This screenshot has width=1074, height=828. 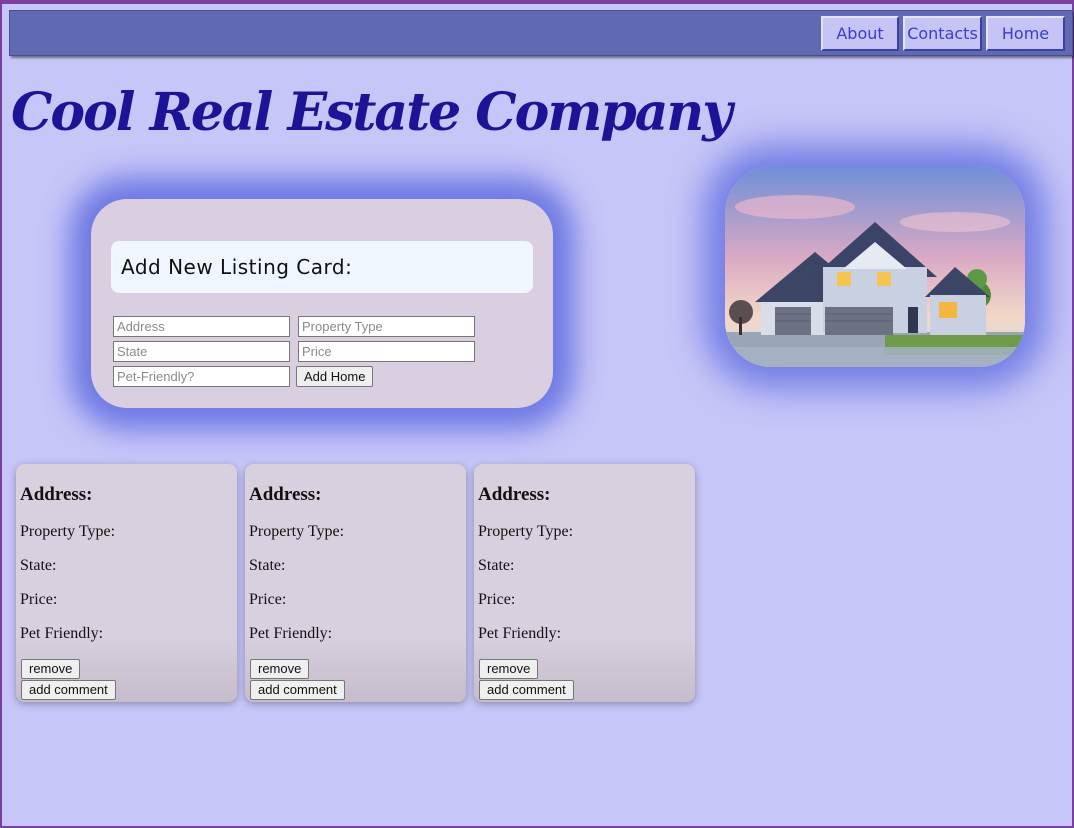 I want to click on house-photo, so click(x=875, y=267).